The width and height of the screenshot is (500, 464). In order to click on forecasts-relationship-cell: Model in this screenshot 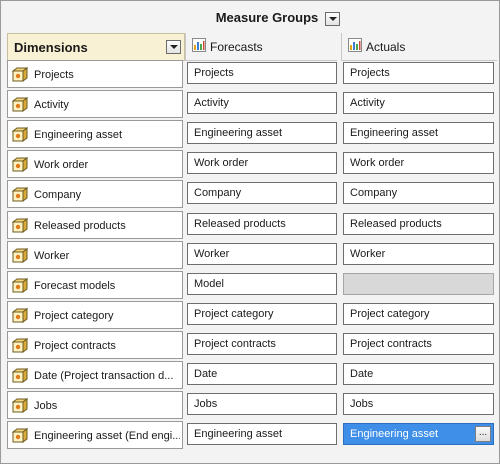, I will do `click(262, 283)`.